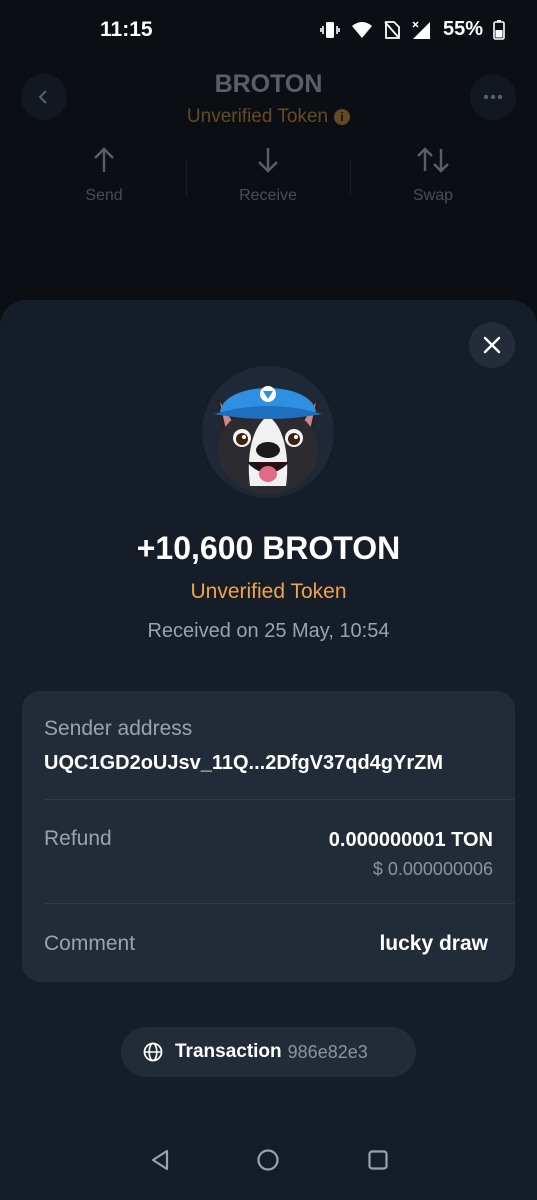 Image resolution: width=537 pixels, height=1200 pixels. What do you see at coordinates (392, 30) in the screenshot?
I see `no-sim-icon` at bounding box center [392, 30].